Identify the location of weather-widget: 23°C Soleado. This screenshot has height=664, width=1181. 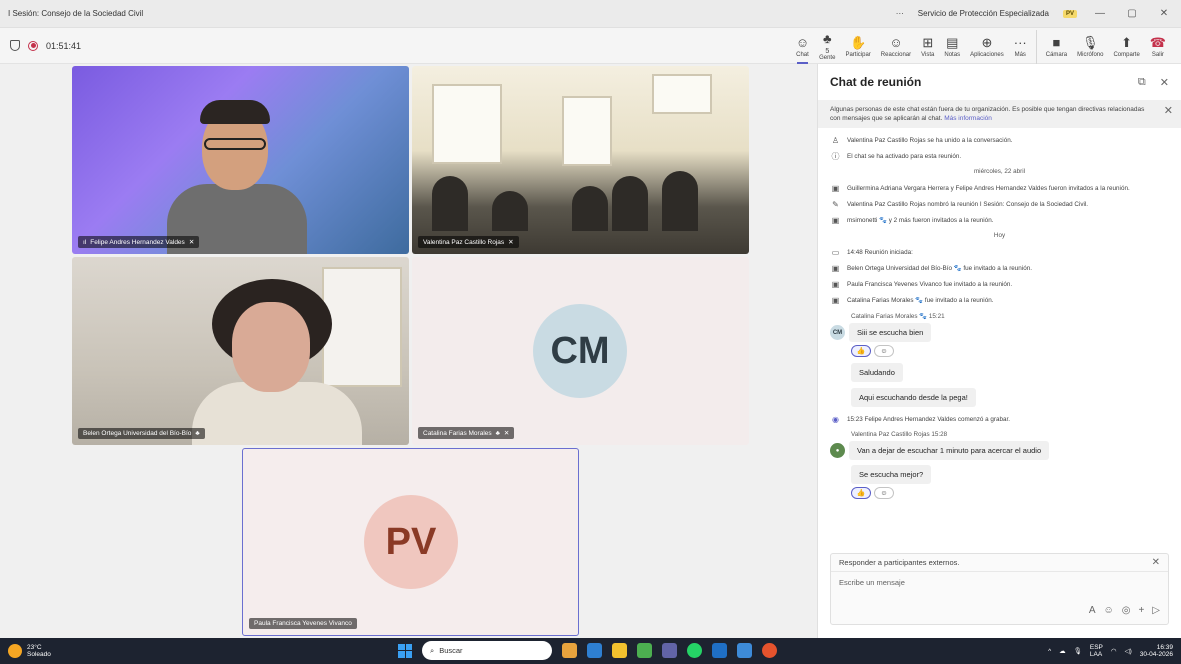
(29, 651).